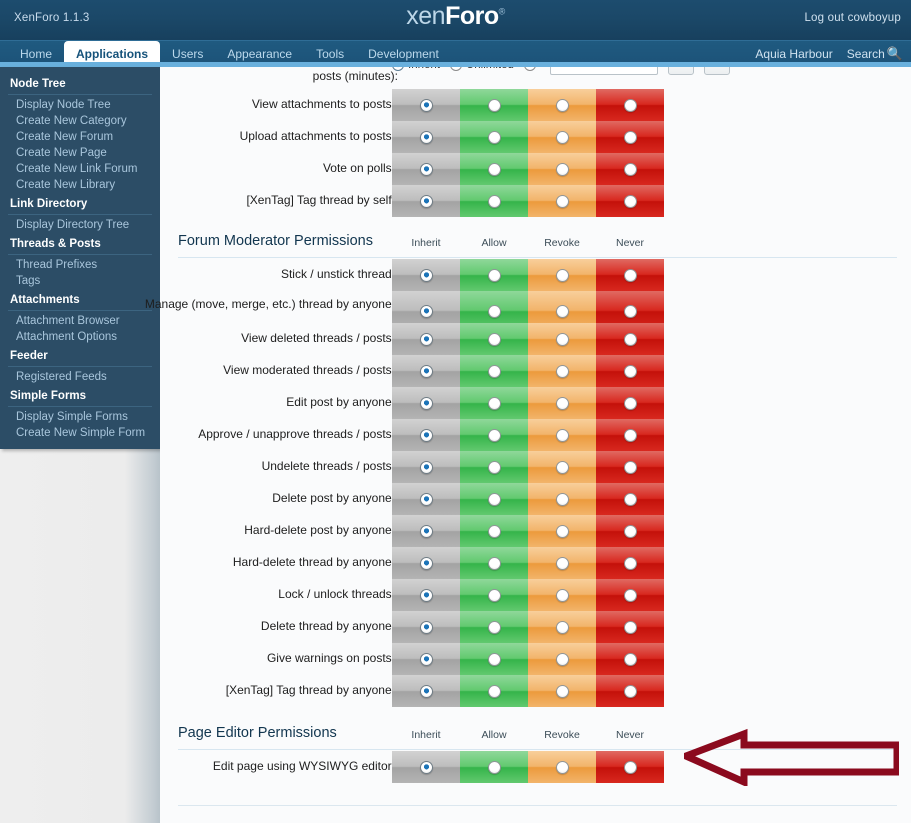 This screenshot has width=911, height=823. I want to click on board-name-link: Aquia Harbour, so click(793, 54).